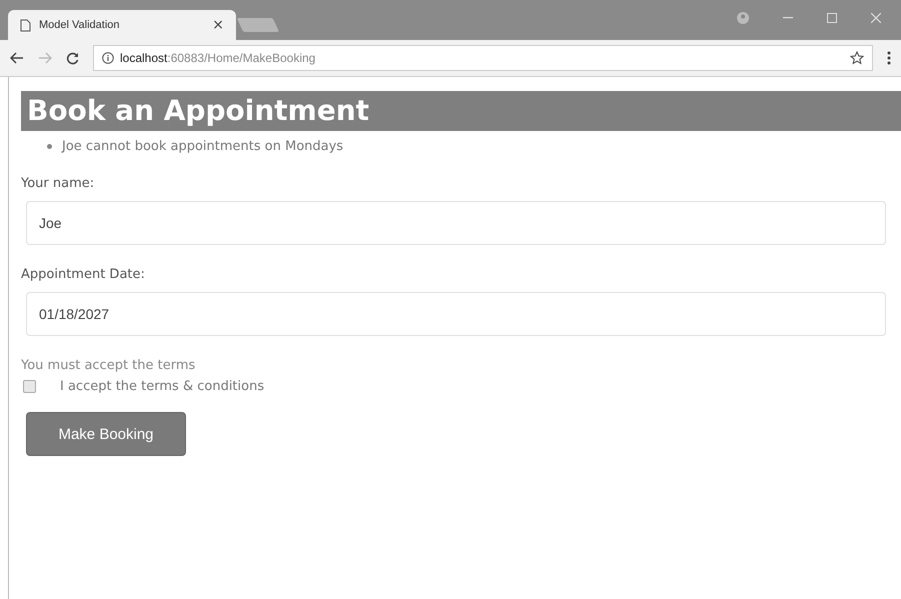 The height and width of the screenshot is (599, 901). I want to click on star-icon, so click(857, 58).